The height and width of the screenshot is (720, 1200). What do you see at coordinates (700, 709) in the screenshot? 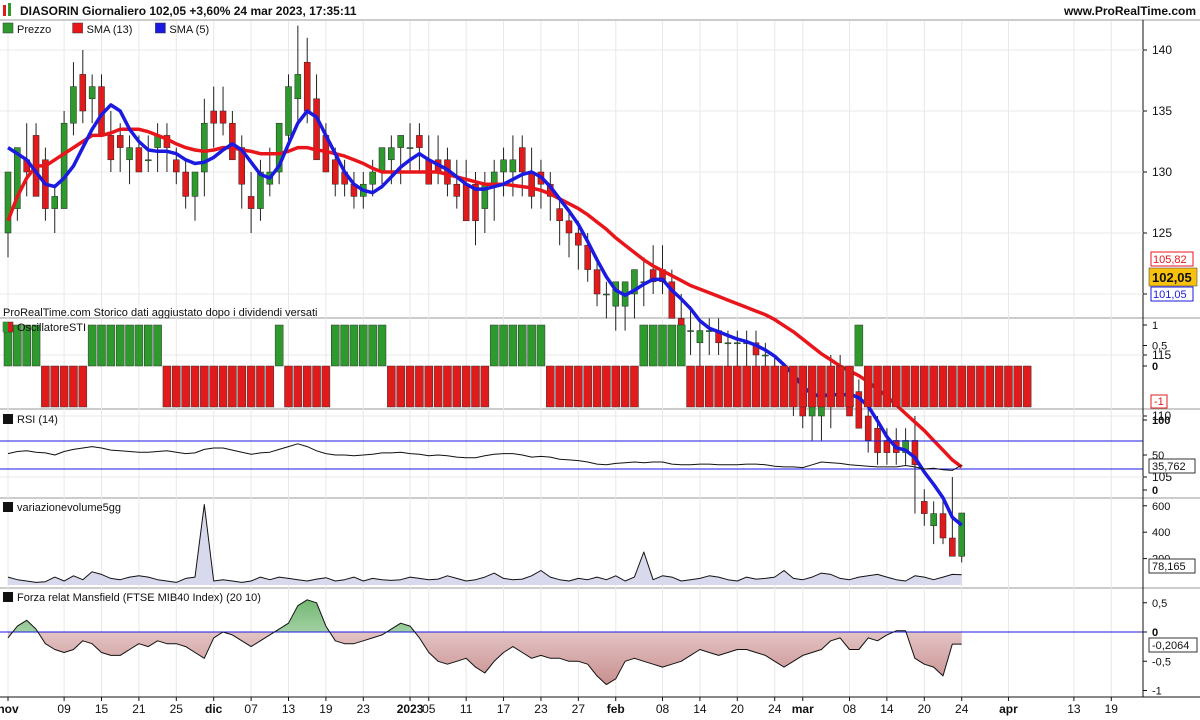
I see `x-tick-label: 14` at bounding box center [700, 709].